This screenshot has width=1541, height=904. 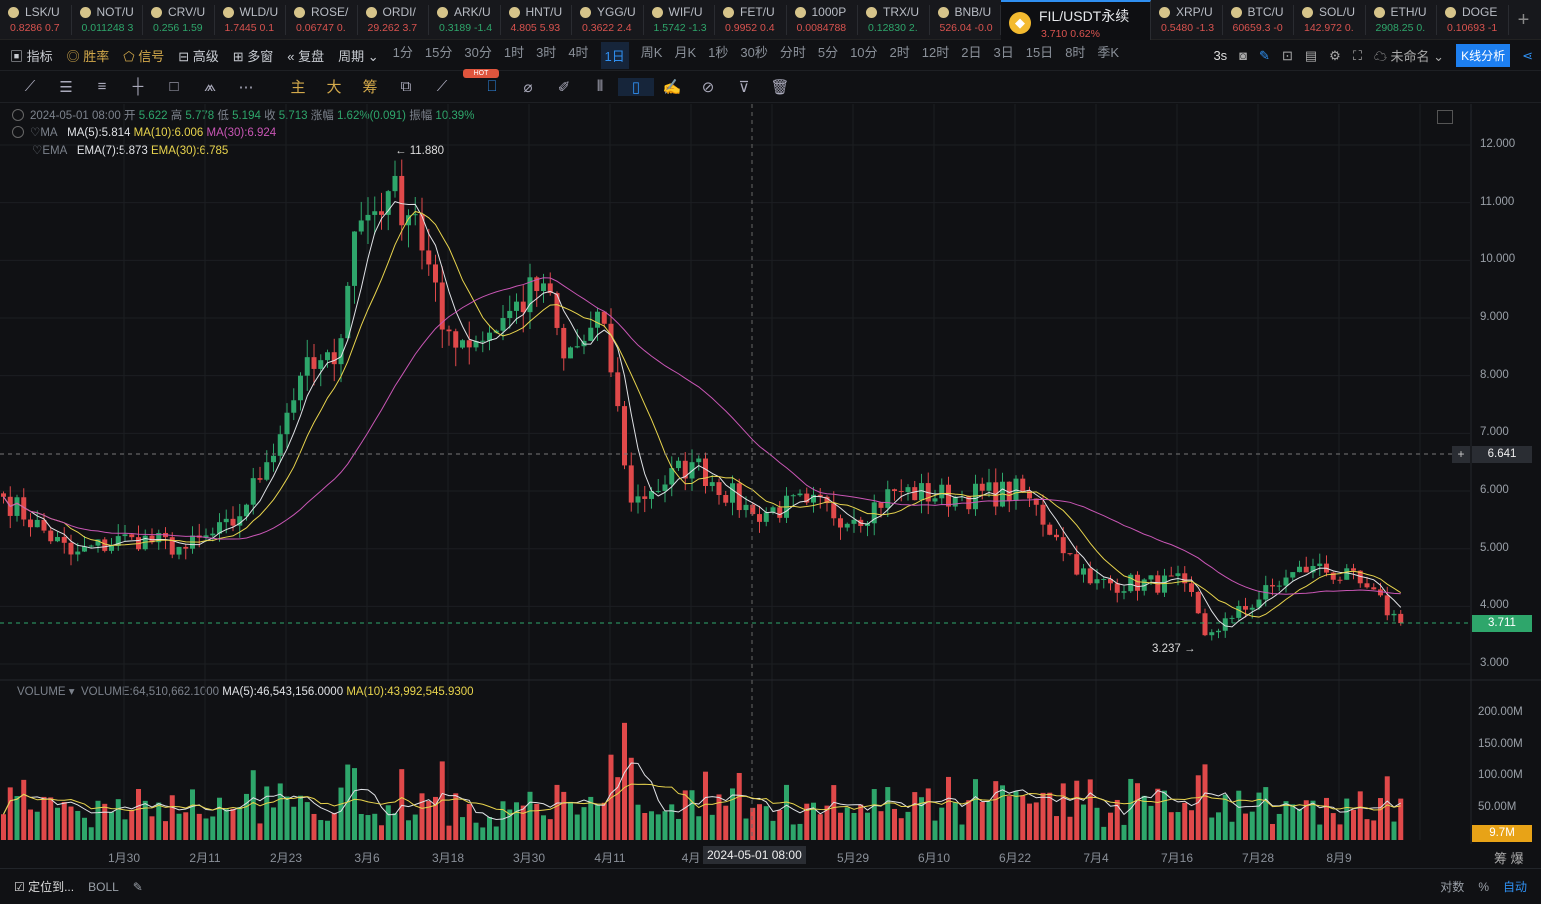 What do you see at coordinates (1003, 55) in the screenshot?
I see `period-17: 3日` at bounding box center [1003, 55].